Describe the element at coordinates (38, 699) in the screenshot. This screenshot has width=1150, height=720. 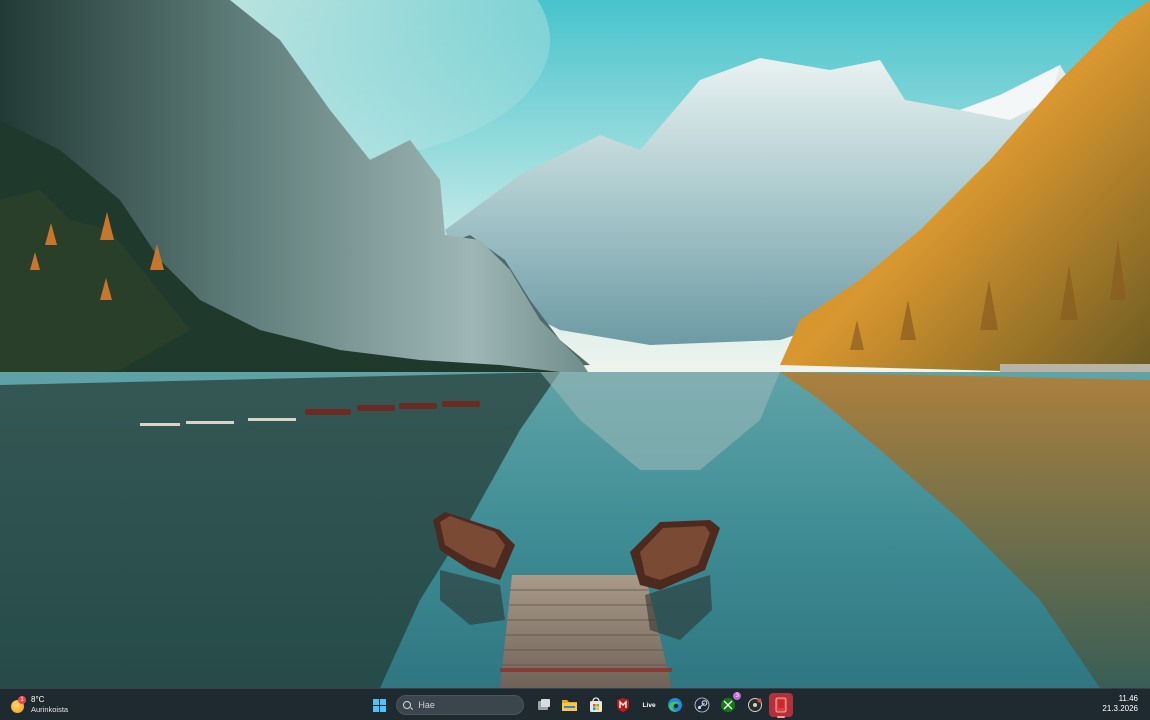
I see `weather-temperature: 8°C` at that location.